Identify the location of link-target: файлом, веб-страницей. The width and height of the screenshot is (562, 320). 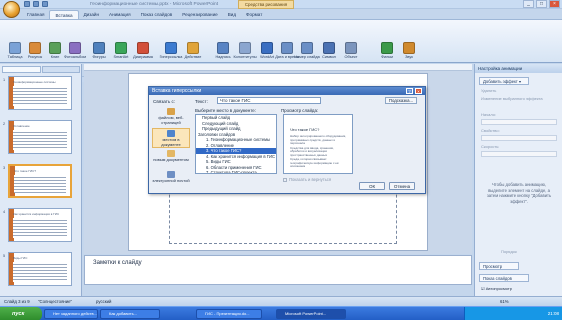
(171, 117).